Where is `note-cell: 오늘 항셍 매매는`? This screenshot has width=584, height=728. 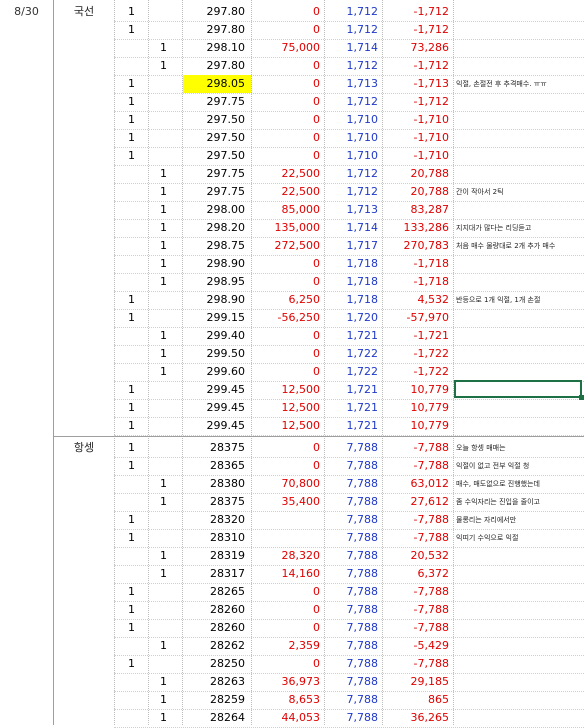 note-cell: 오늘 항셍 매매는 is located at coordinates (520, 448).